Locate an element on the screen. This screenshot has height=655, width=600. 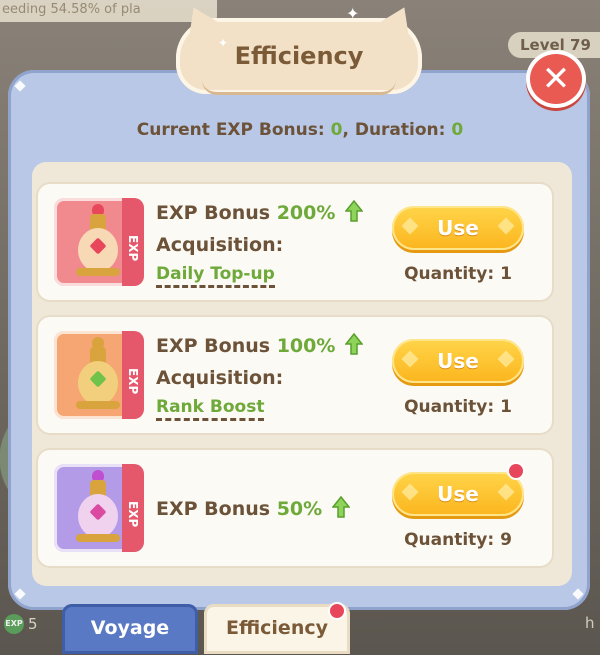
tab-efficiency: Efficiency is located at coordinates (277, 629).